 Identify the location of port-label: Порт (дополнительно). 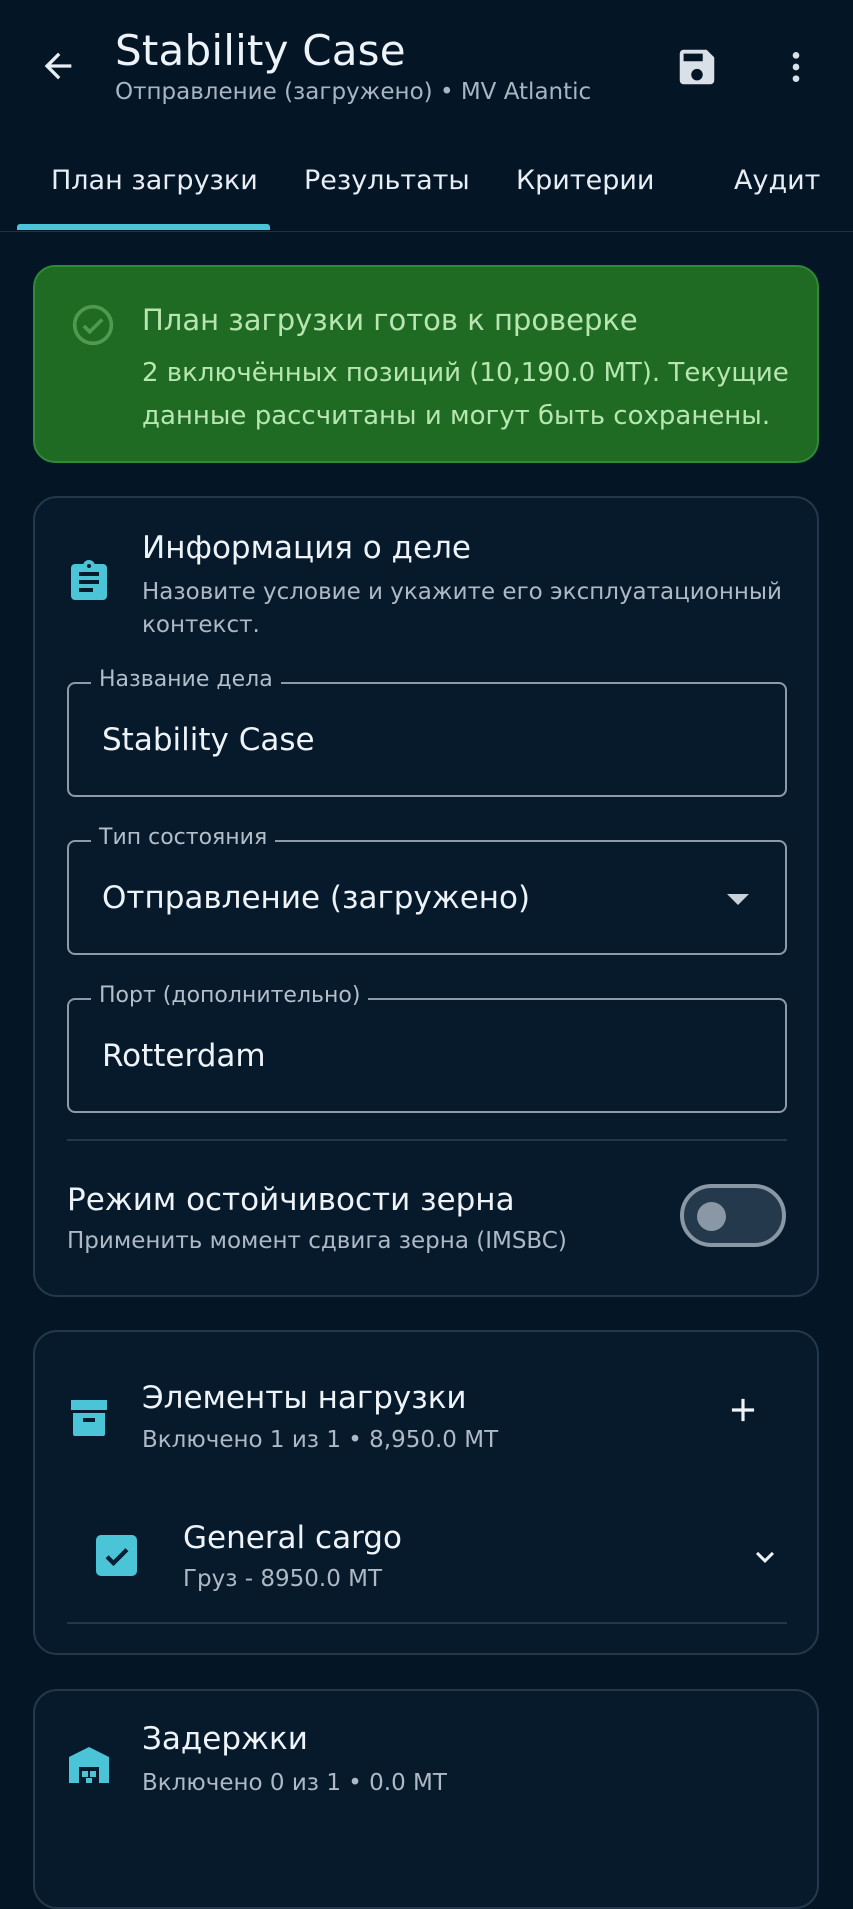
(230, 995).